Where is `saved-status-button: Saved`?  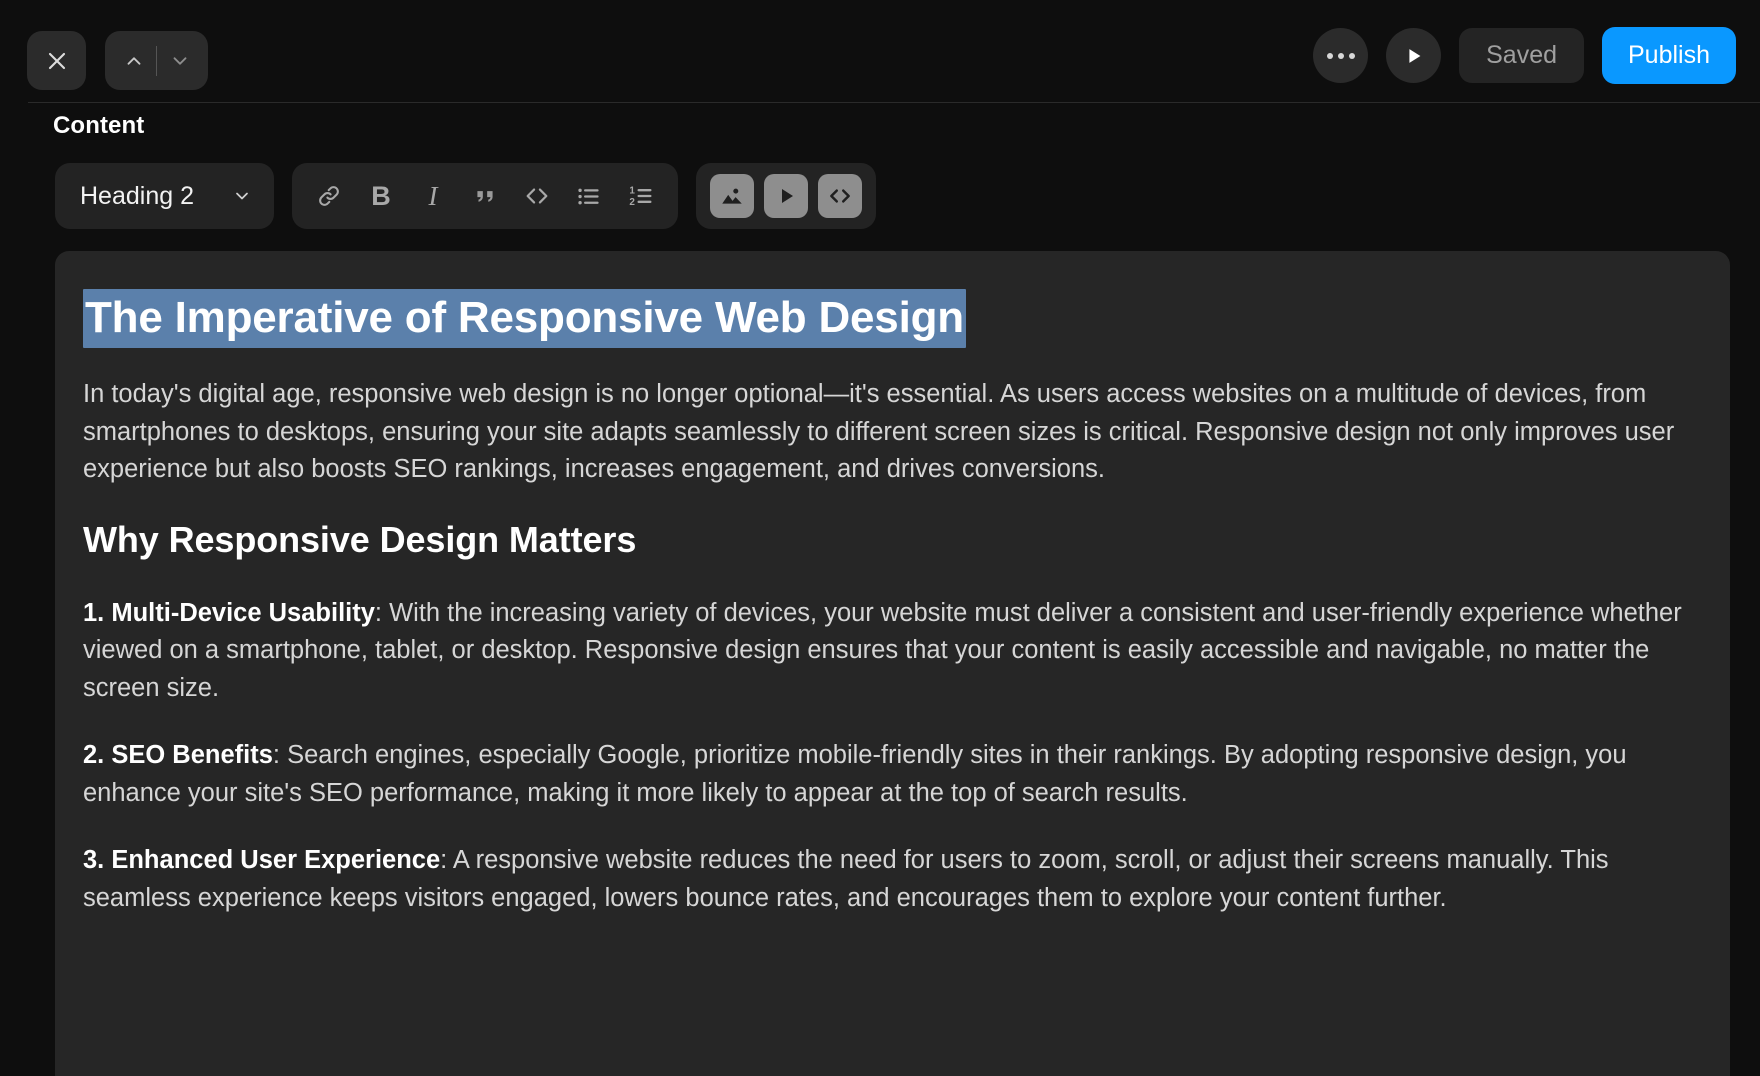
saved-status-button: Saved is located at coordinates (1521, 55).